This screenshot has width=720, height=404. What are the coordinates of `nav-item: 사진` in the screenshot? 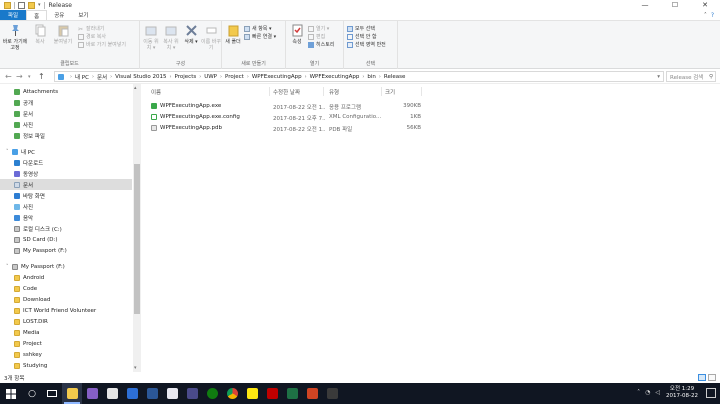 It's located at (66, 206).